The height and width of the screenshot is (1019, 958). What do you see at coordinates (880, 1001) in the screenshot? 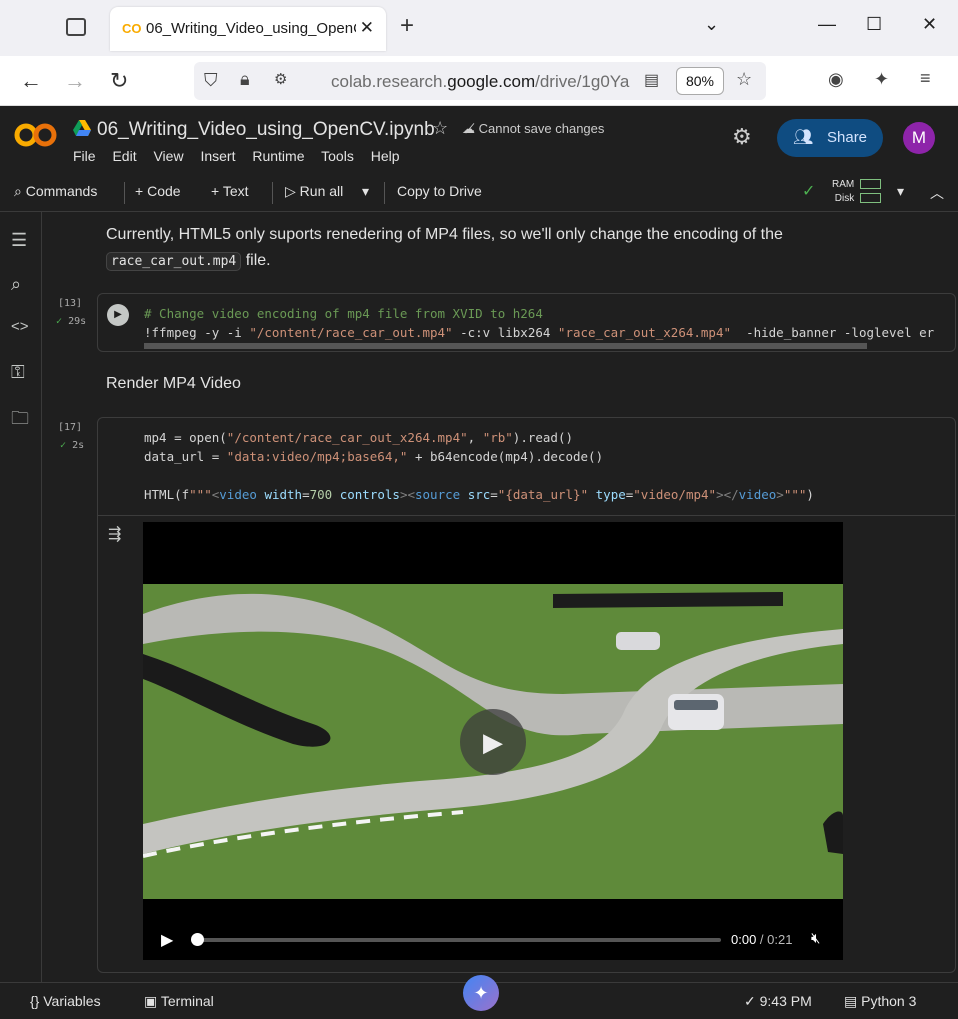
I see `kernel-status: ▤ Python 3` at bounding box center [880, 1001].